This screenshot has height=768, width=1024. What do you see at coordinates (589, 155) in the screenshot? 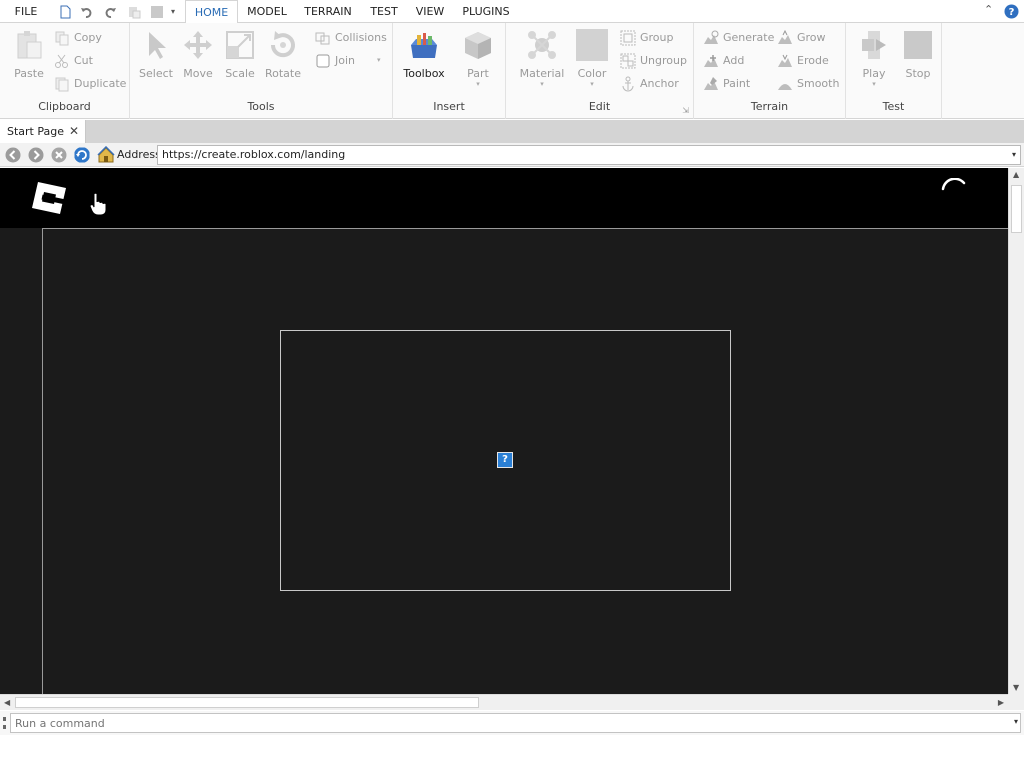
I see `address-input: https://create.roblox.com/landing ▾` at bounding box center [589, 155].